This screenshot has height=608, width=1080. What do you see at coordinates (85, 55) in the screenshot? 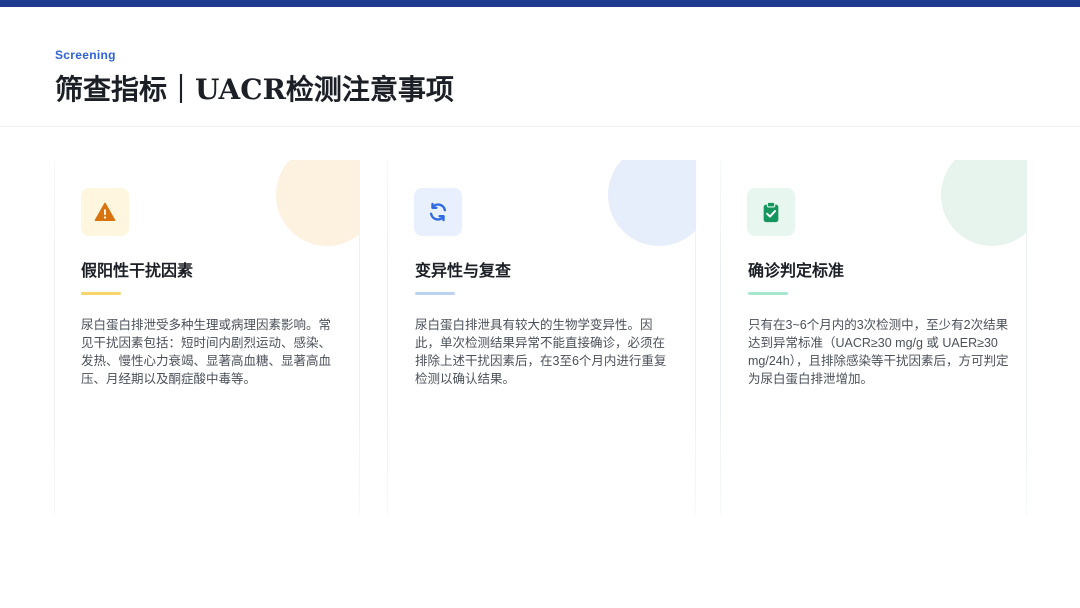
I see `section-eyebrow: Screening` at bounding box center [85, 55].